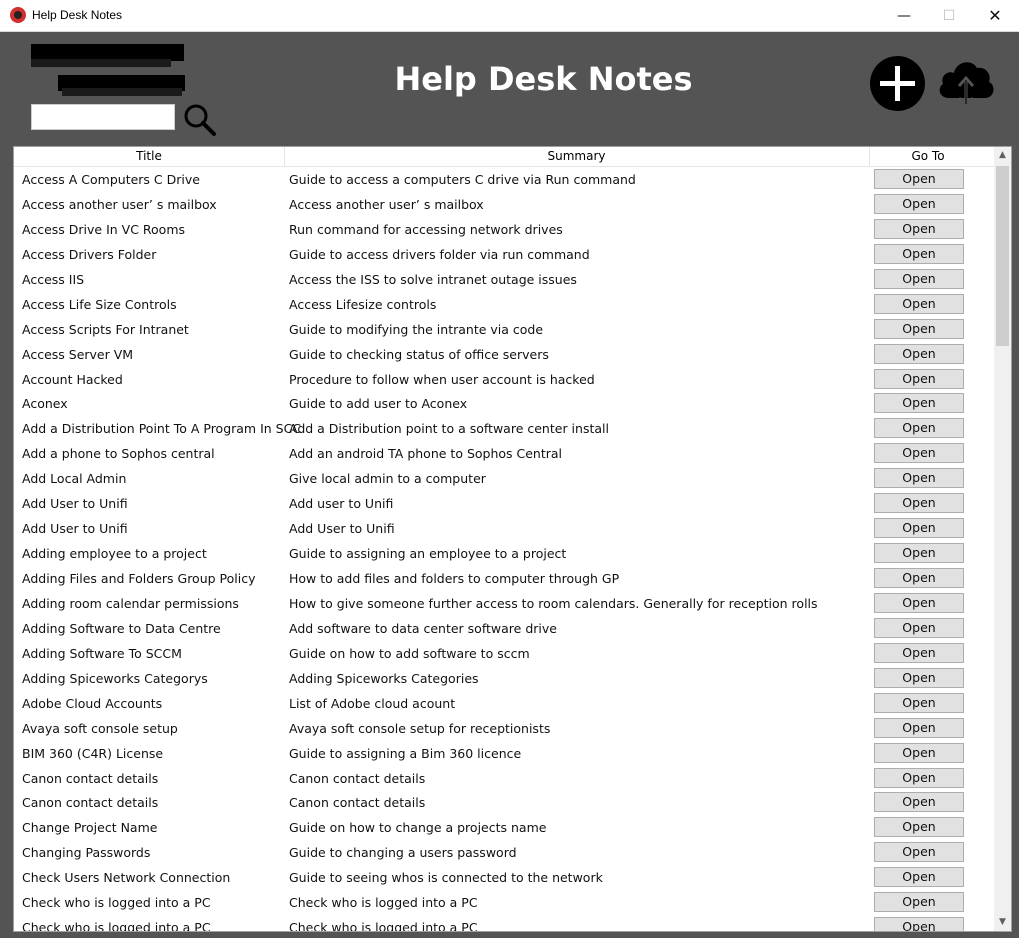  Describe the element at coordinates (897, 83) in the screenshot. I see `add-note-button` at that location.